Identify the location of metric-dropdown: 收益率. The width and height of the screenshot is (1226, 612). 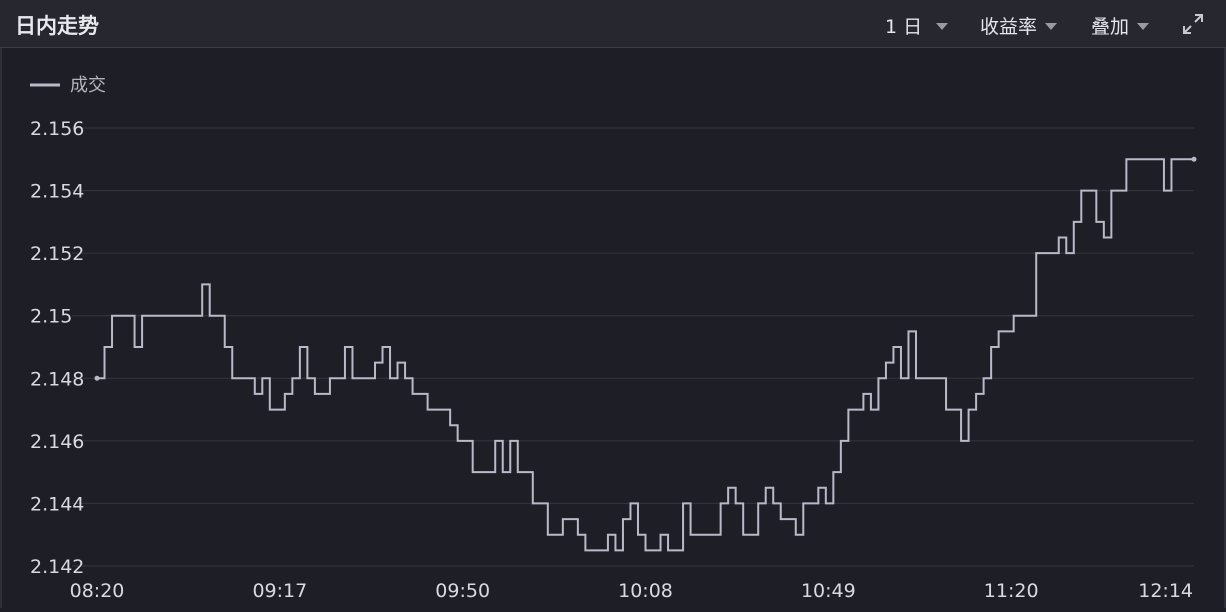
(1019, 25).